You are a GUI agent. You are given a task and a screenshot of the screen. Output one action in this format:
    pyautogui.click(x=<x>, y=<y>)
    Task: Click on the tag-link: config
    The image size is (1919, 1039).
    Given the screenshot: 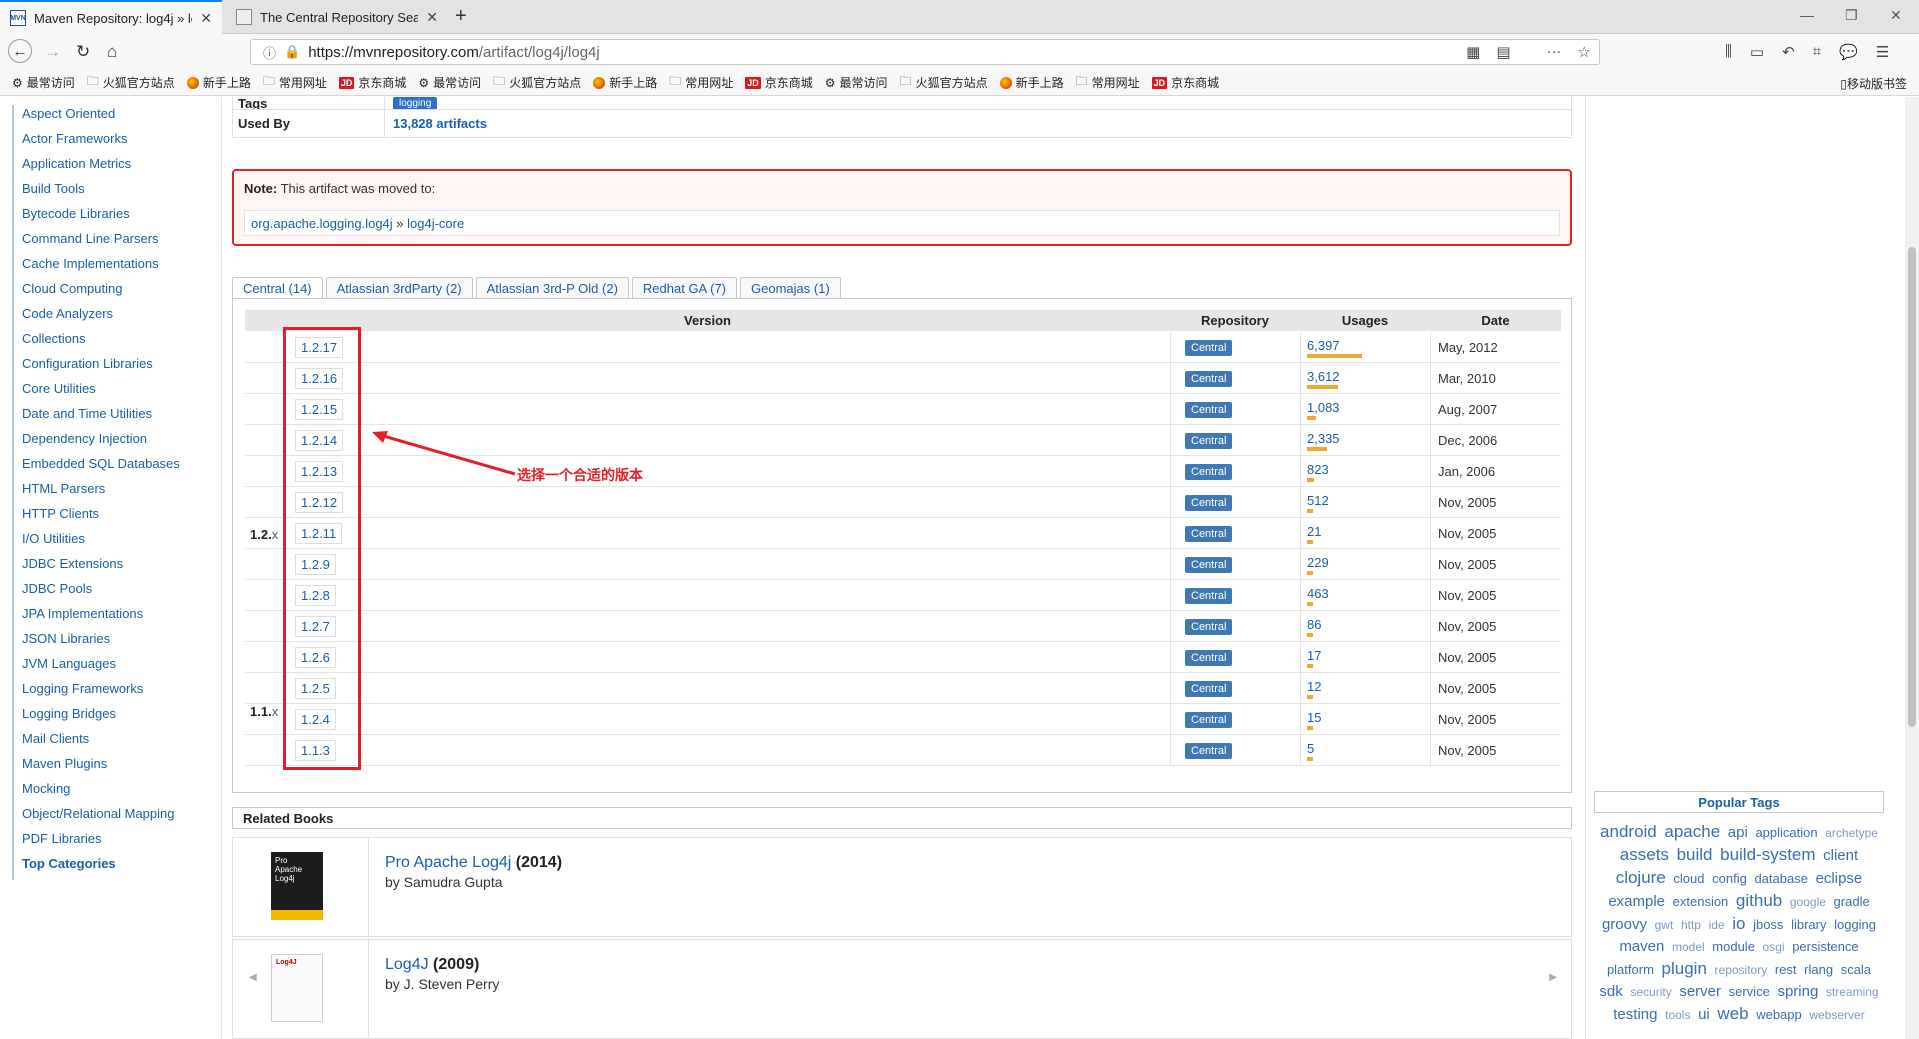 What is the action you would take?
    pyautogui.click(x=1729, y=878)
    